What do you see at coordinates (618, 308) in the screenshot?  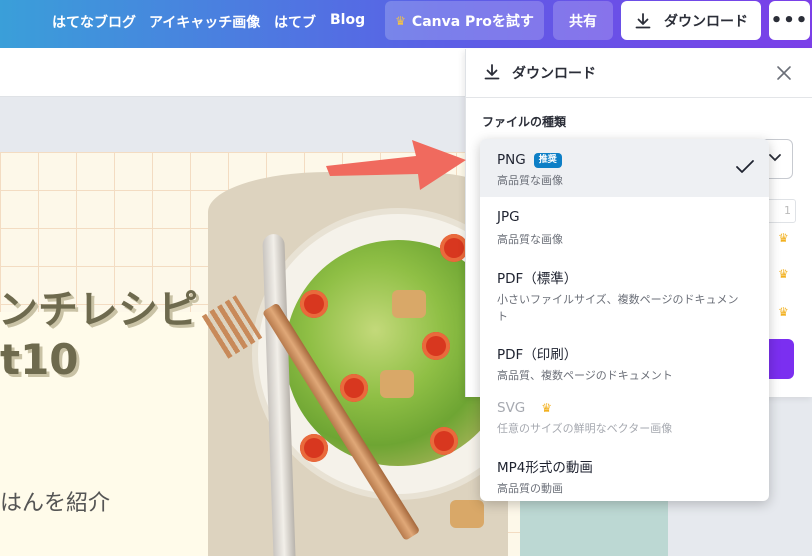 I see `option-description: 小さいファイルサイズ、複数ページのドキュメント` at bounding box center [618, 308].